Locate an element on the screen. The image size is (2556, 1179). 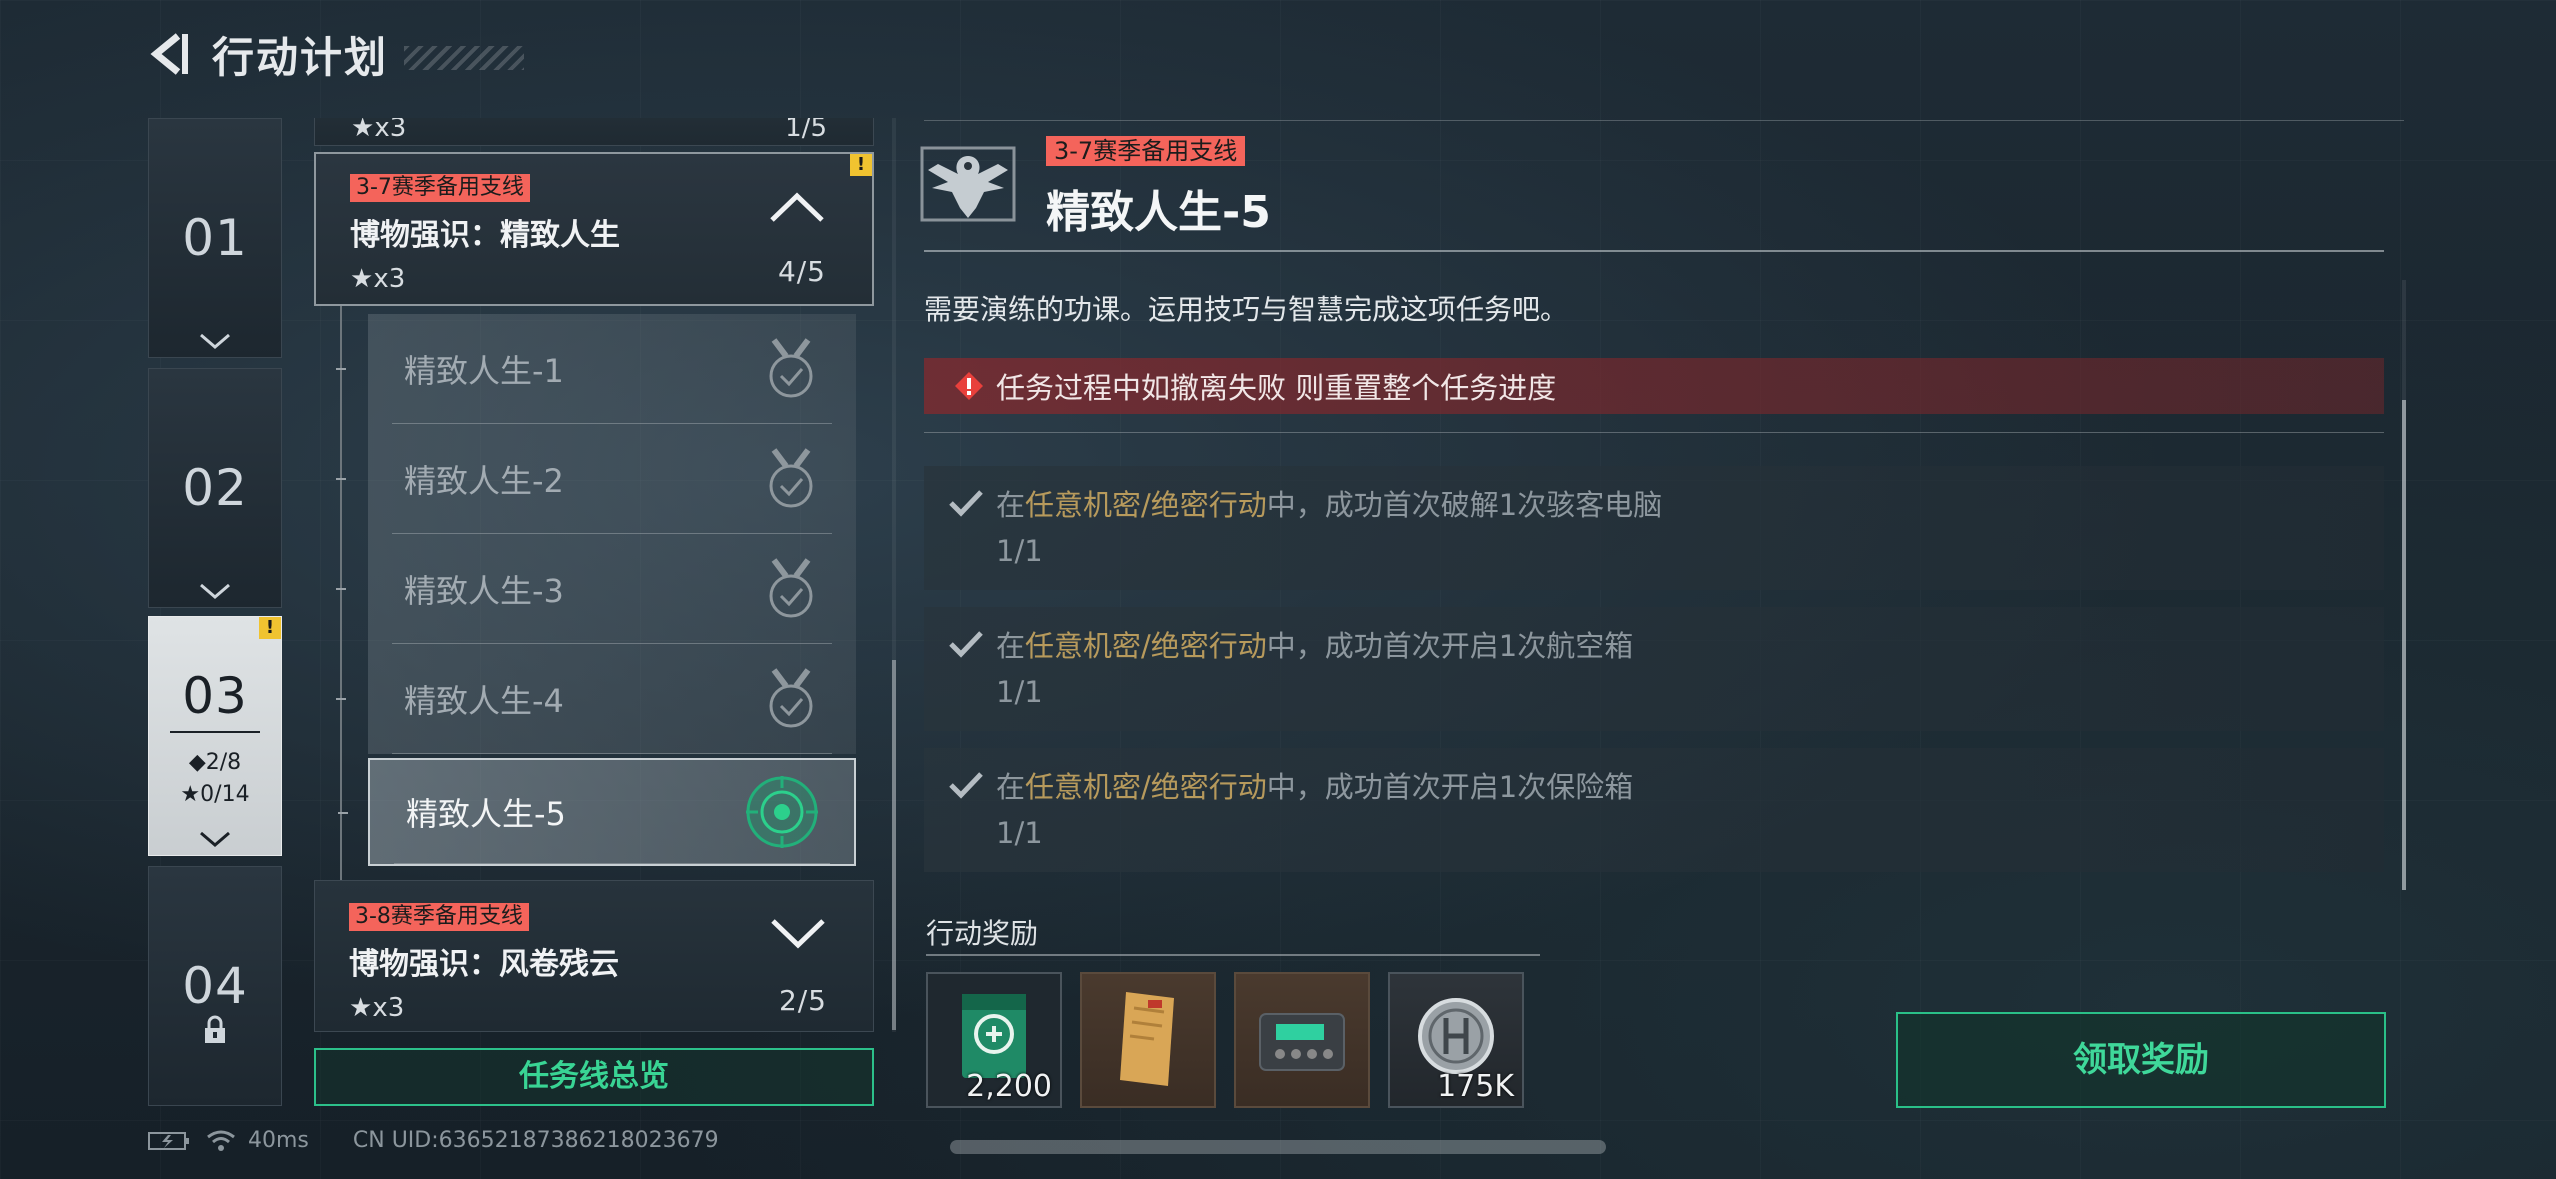
back-arrow-icon is located at coordinates (170, 54).